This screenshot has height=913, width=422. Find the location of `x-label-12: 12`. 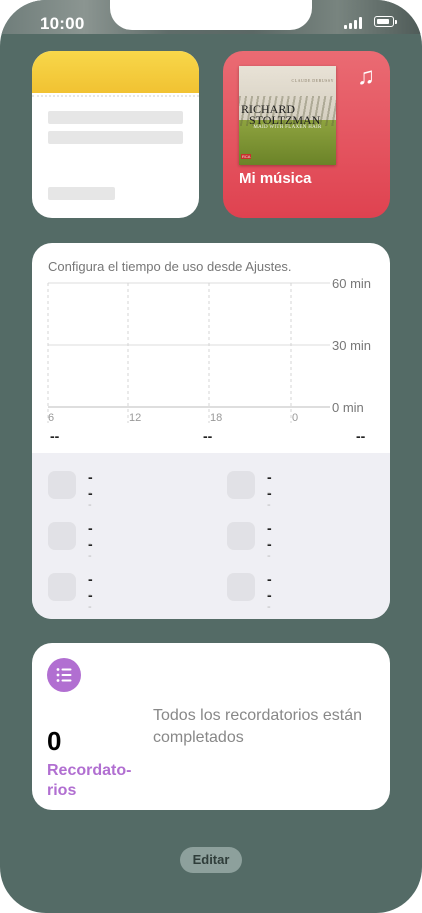

x-label-12: 12 is located at coordinates (135, 418).